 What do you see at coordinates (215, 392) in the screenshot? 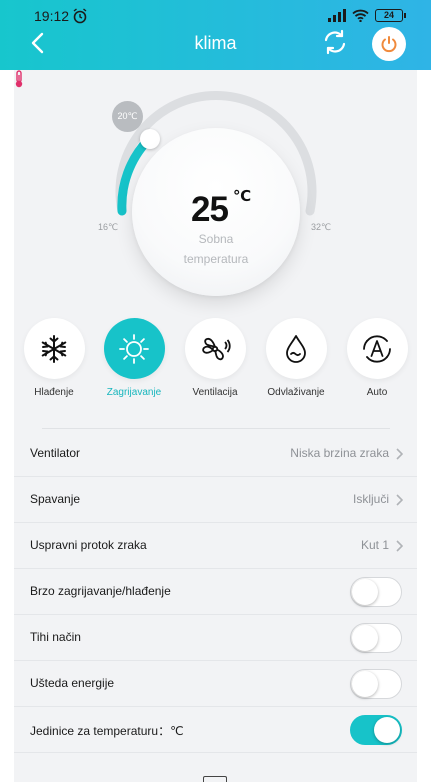
I see `mode-fan-label: Ventilacija` at bounding box center [215, 392].